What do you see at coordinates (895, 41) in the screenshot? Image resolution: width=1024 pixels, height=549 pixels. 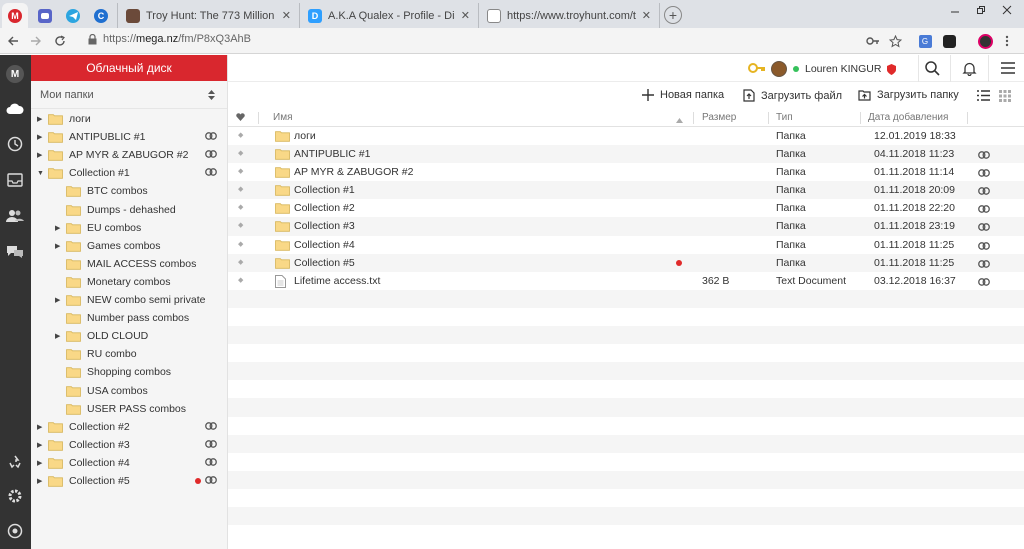 I see `bookmark-star-icon` at bounding box center [895, 41].